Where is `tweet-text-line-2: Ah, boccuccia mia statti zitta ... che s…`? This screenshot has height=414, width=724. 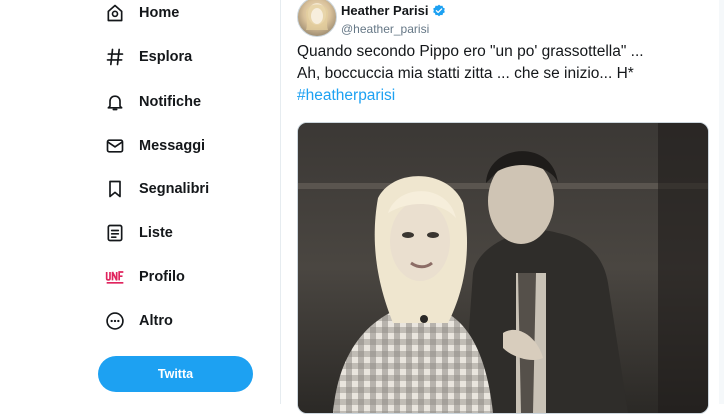
tweet-text-line-2: Ah, boccuccia mia statti zitta ... che s… is located at coordinates (465, 73).